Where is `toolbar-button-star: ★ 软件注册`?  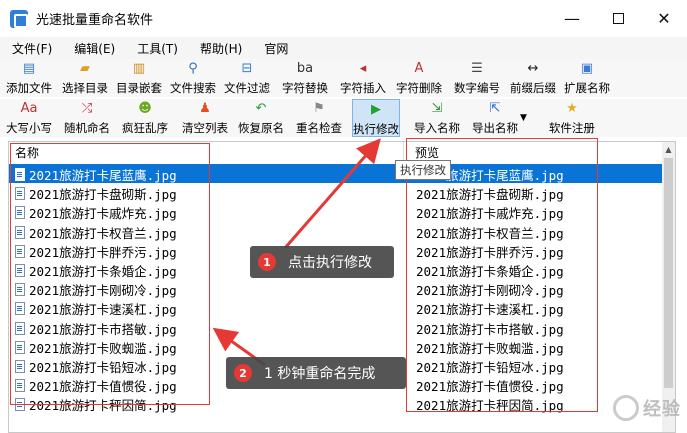
toolbar-button-star: ★ 软件注册 is located at coordinates (572, 118).